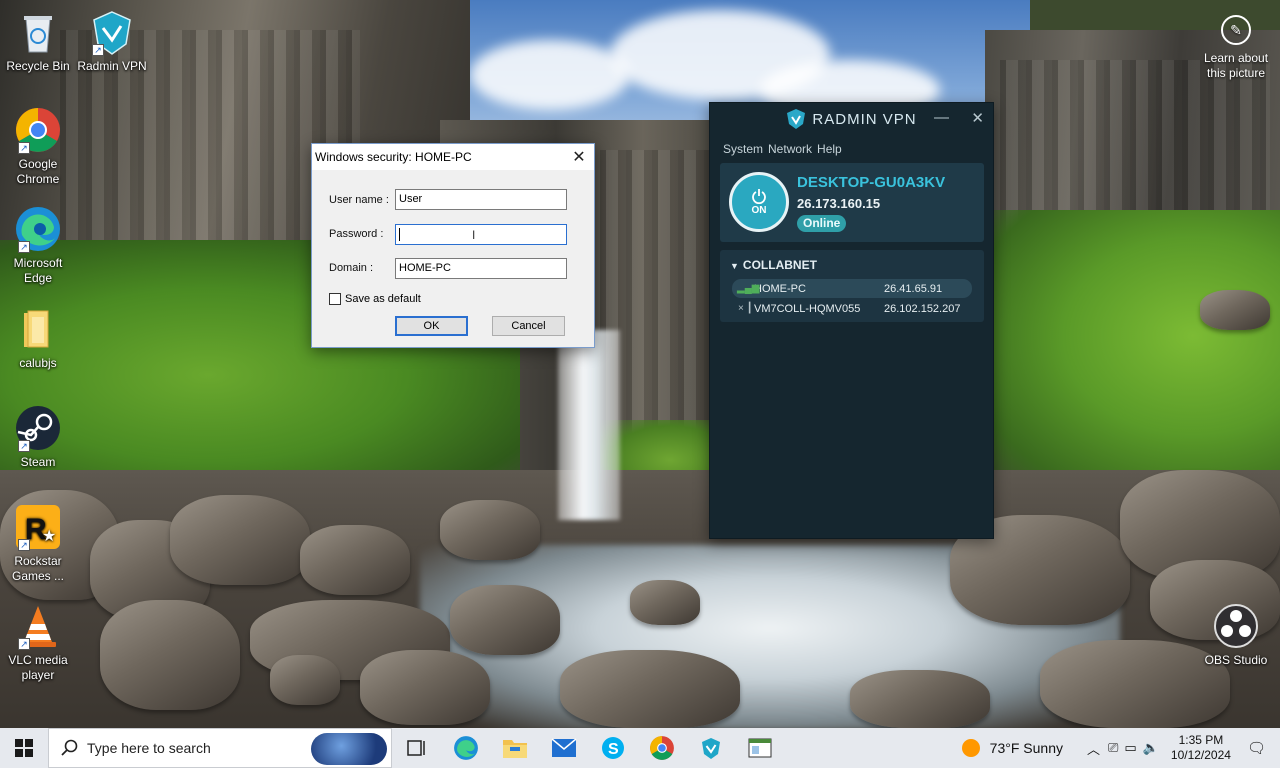  What do you see at coordinates (528, 326) in the screenshot?
I see `cancel-button: Cancel` at bounding box center [528, 326].